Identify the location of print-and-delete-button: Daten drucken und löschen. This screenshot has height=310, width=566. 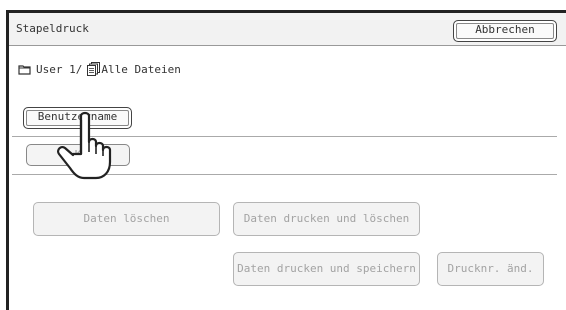
(326, 219).